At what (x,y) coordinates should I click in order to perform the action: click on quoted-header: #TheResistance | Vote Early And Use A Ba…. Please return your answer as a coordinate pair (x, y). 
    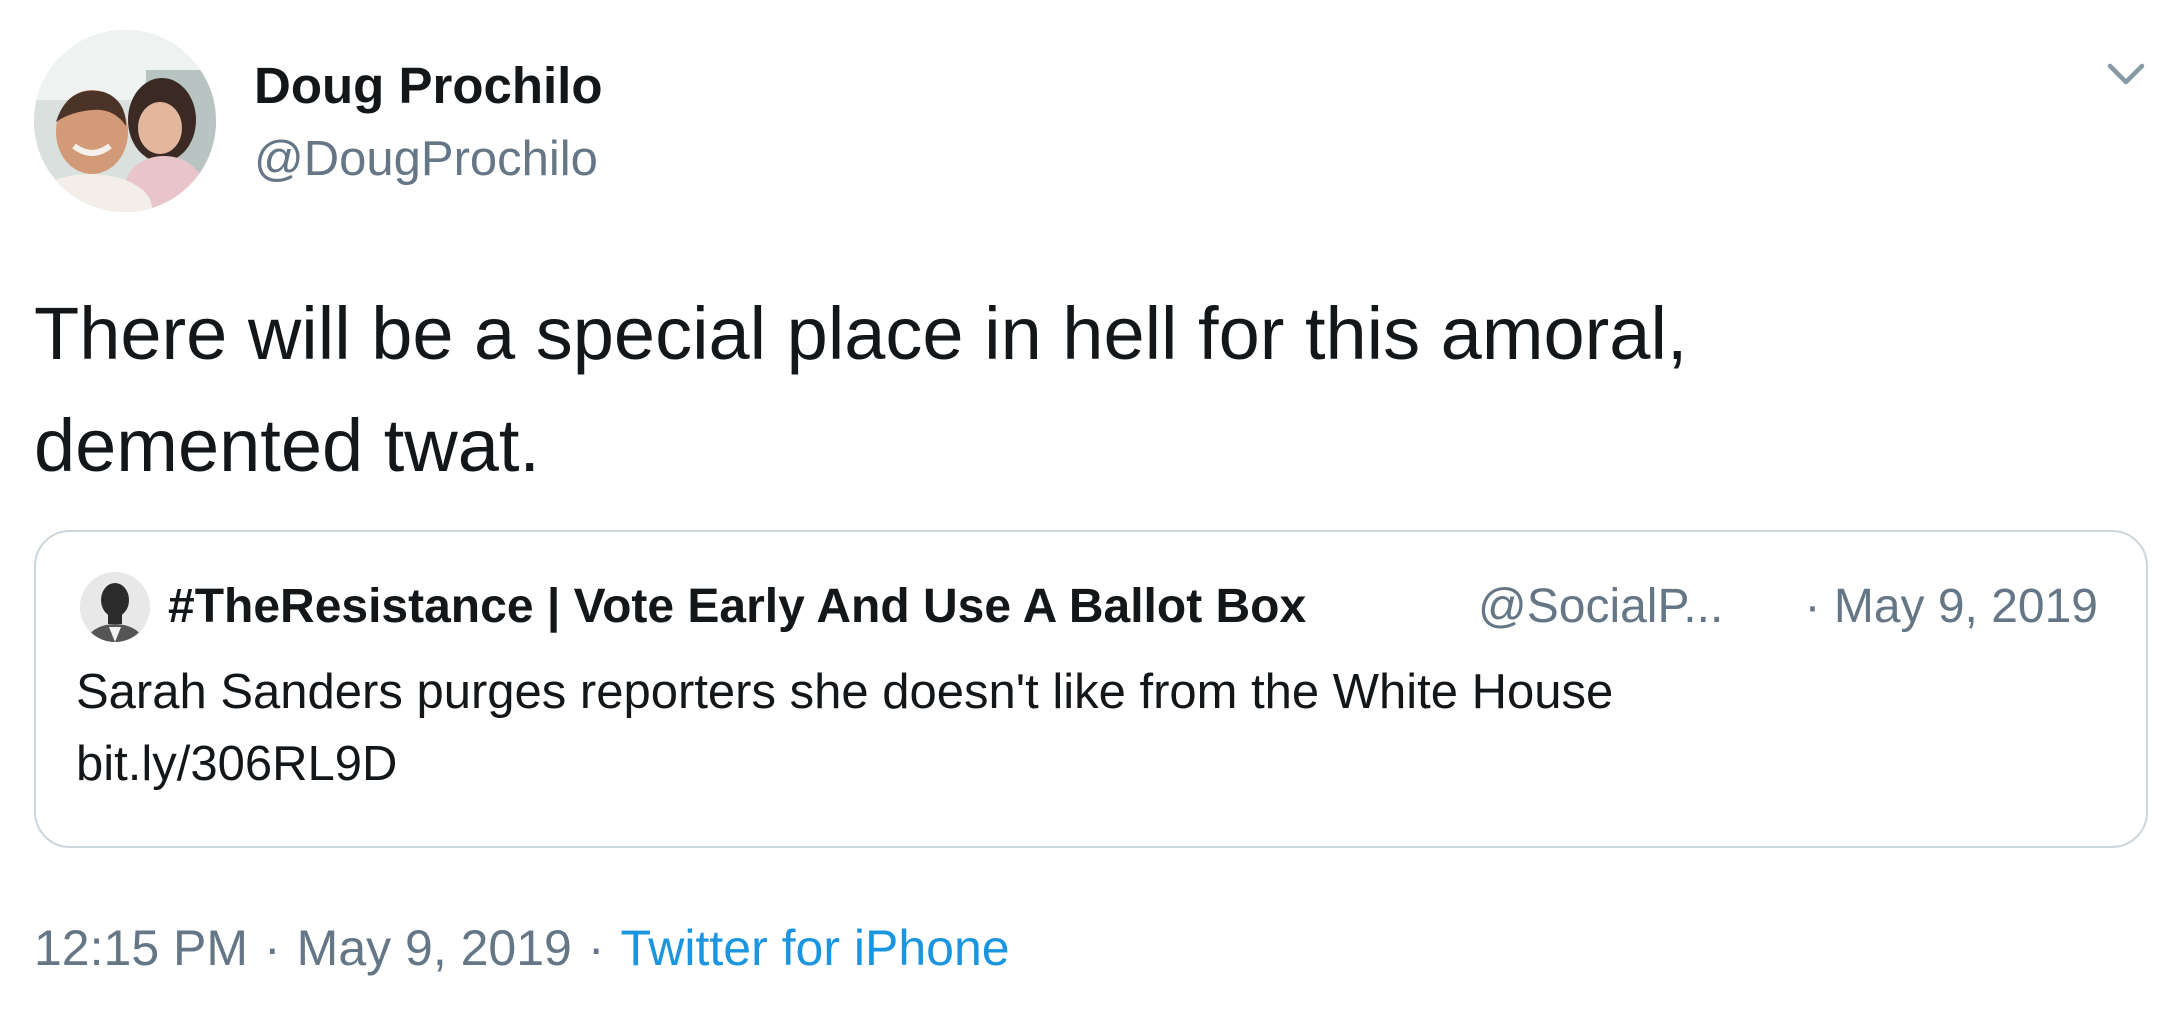
    Looking at the image, I should click on (1148, 607).